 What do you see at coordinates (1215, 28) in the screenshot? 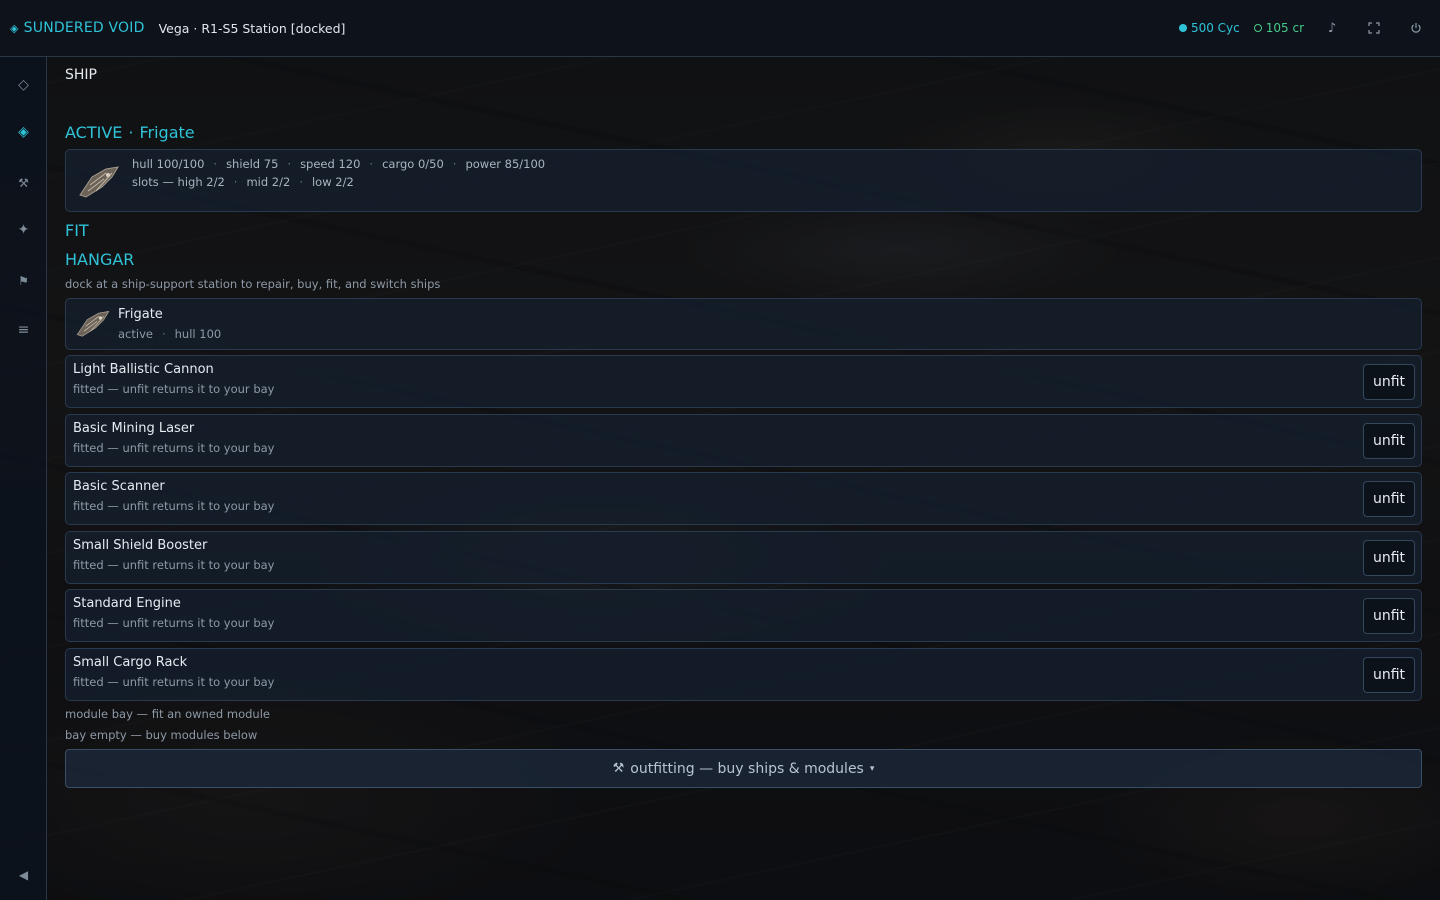
I see `cyc-value: 500 Cyc` at bounding box center [1215, 28].